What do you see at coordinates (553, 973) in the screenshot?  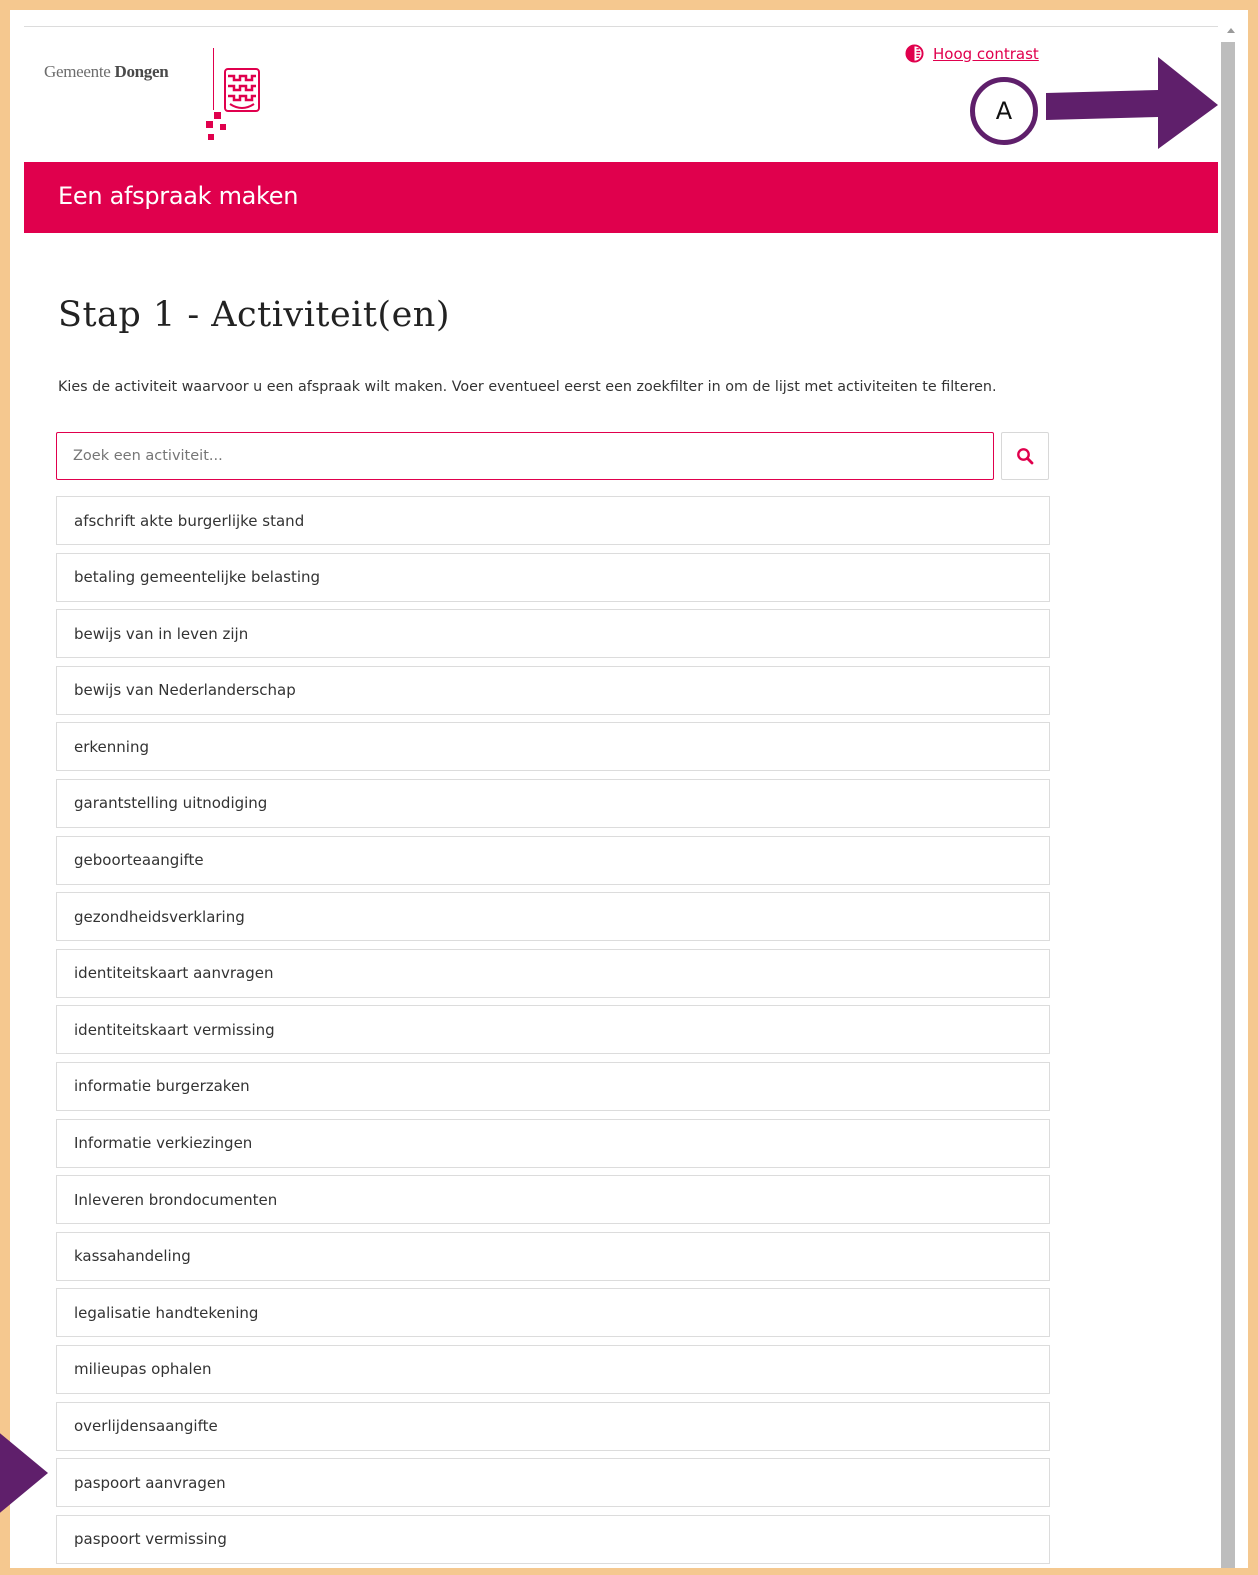 I see `activity-item: identiteitskaart aanvragen` at bounding box center [553, 973].